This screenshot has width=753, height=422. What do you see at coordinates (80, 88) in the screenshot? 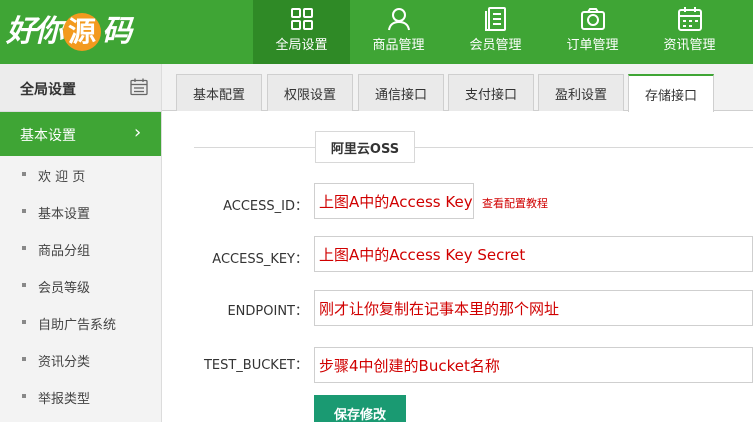
I see `sidebar-header: 全局设置` at bounding box center [80, 88].